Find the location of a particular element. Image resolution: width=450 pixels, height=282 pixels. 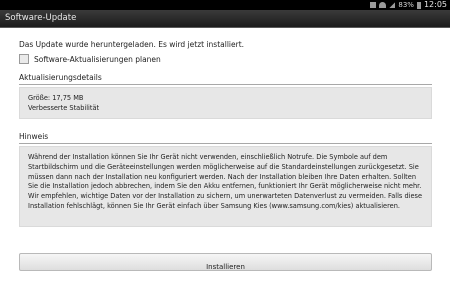

schedule-updates-label: Software-Aktualisierungen planen is located at coordinates (97, 59).